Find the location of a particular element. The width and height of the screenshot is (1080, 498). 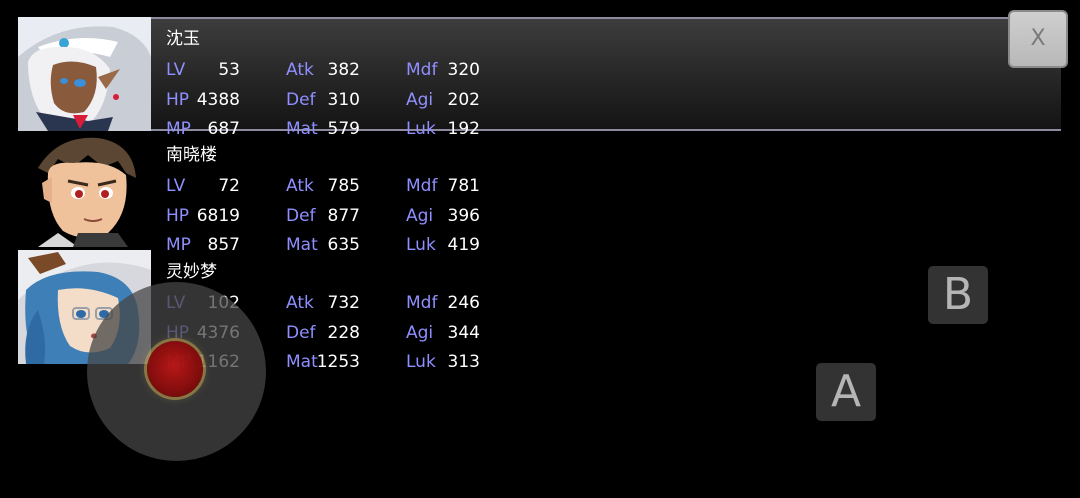

stat-lv: LV 53 is located at coordinates (203, 70).